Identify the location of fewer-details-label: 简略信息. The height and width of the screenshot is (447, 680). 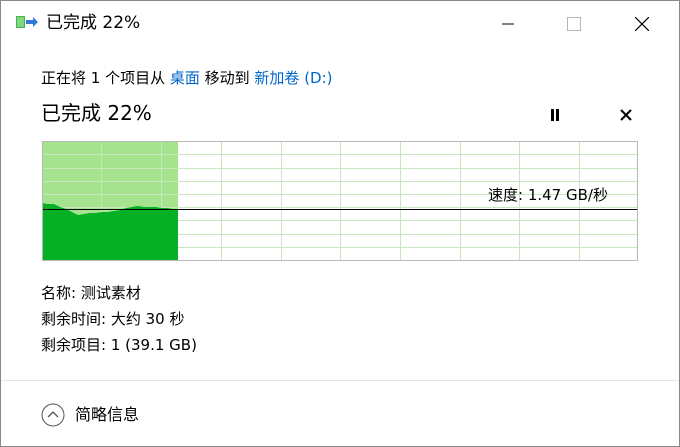
(107, 414).